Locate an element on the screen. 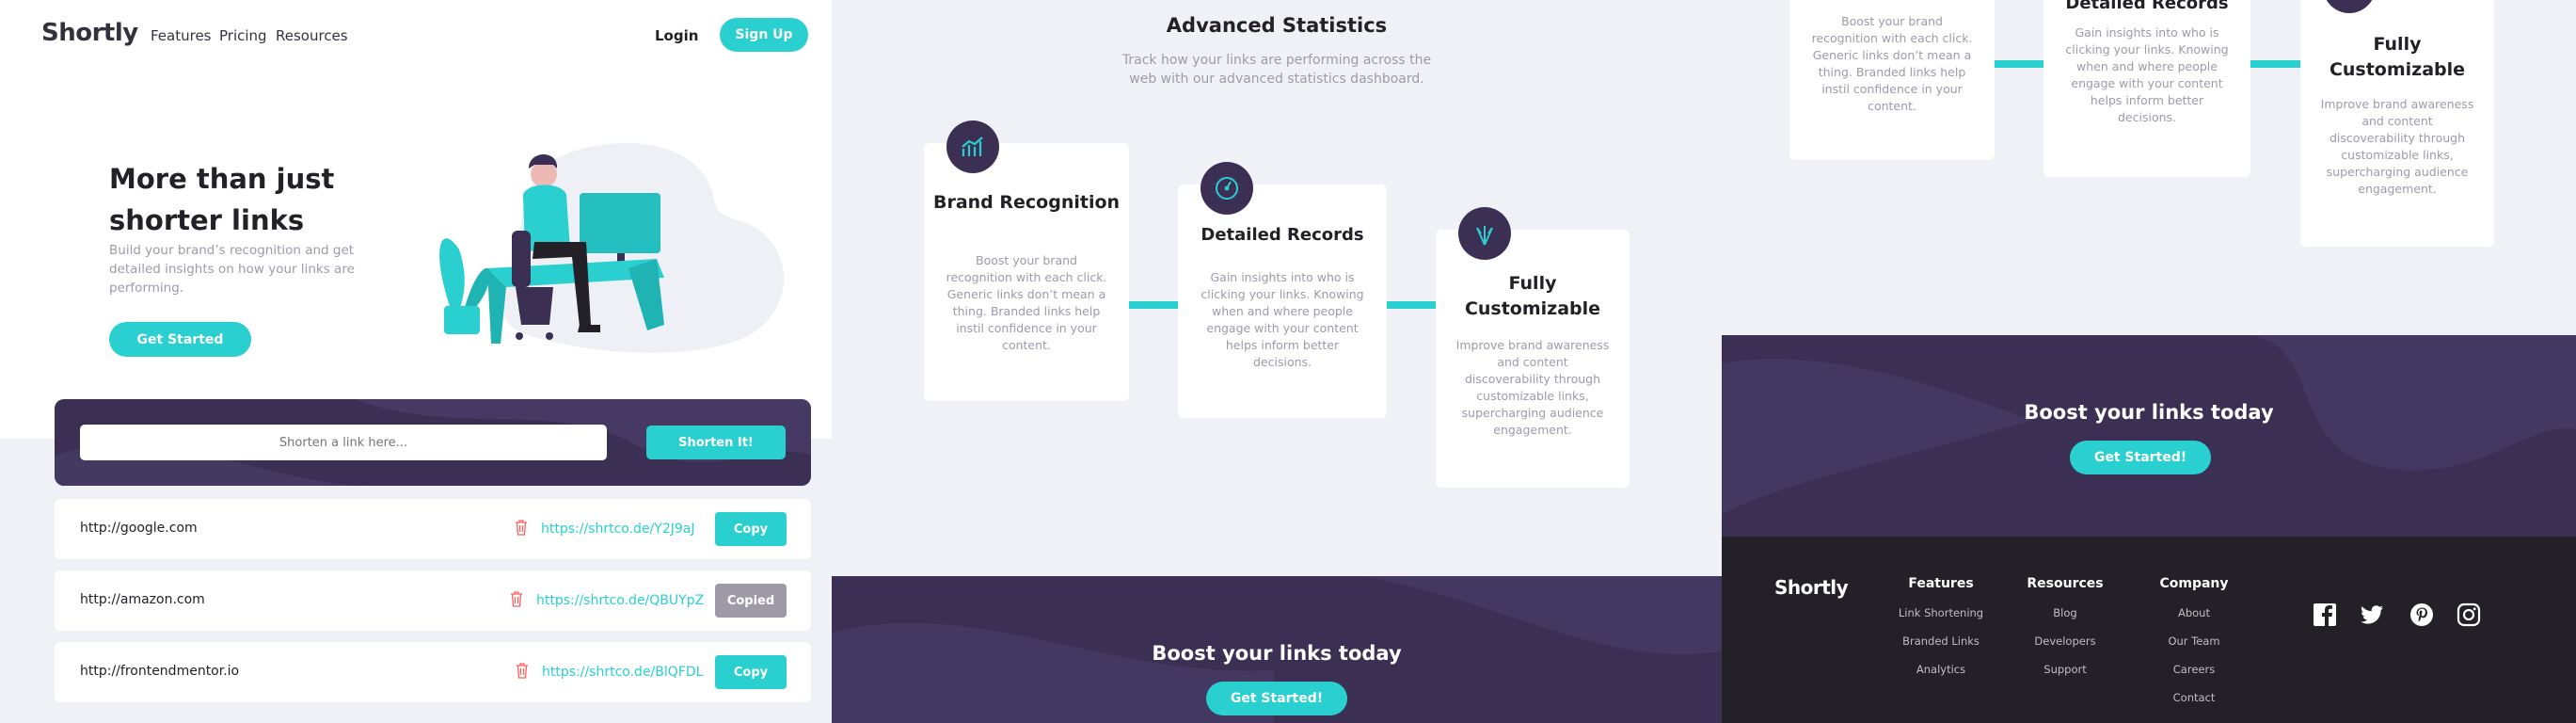  footer-logo: Shortly is located at coordinates (1811, 587).